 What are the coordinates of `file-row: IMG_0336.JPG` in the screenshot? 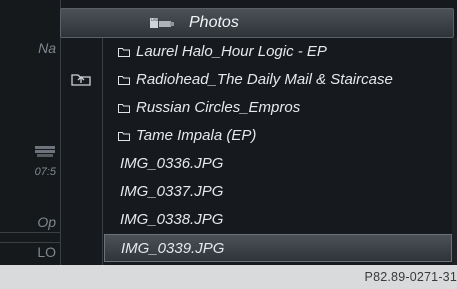 It's located at (278, 164).